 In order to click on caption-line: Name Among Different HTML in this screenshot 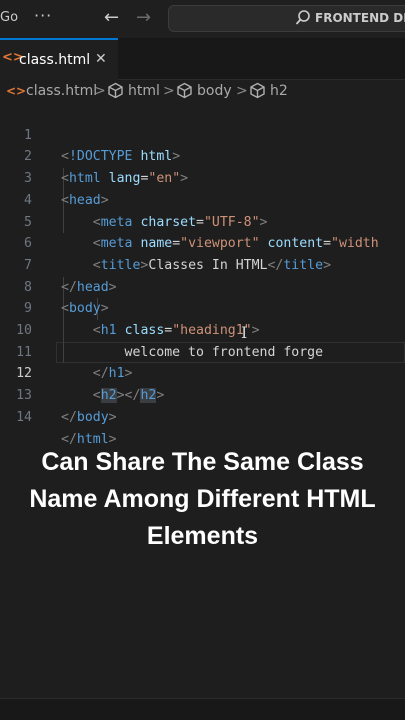, I will do `click(202, 499)`.